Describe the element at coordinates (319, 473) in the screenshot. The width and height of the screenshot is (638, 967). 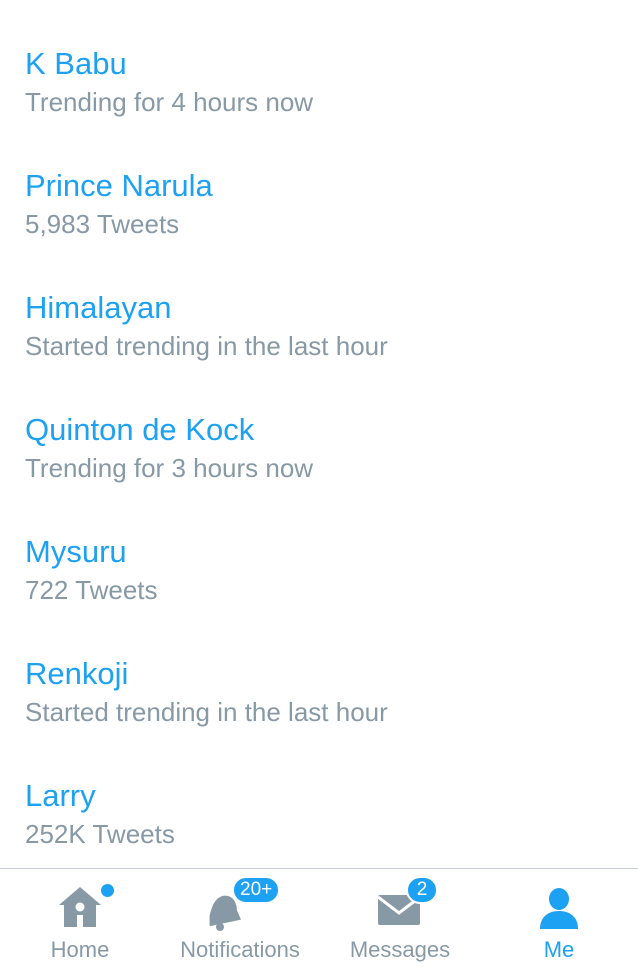
I see `trend-item: Quinton de Kock Trending for 3 hours now` at that location.